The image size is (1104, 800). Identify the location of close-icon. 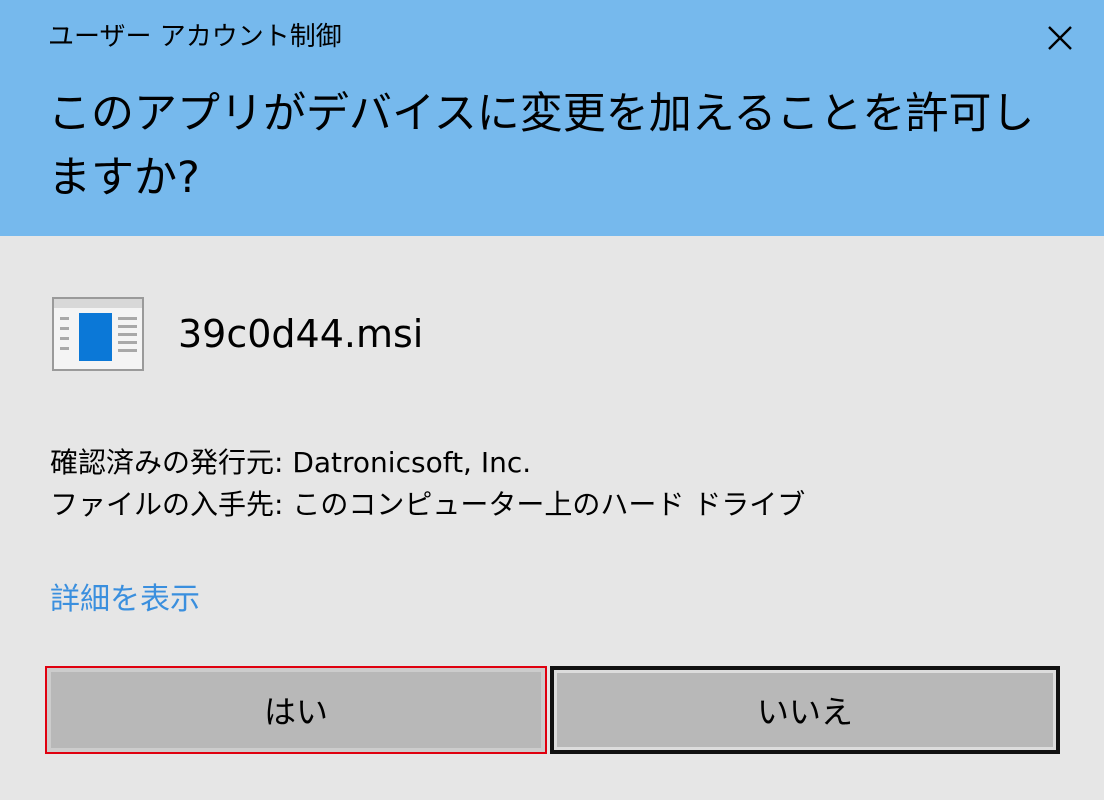
(1060, 38).